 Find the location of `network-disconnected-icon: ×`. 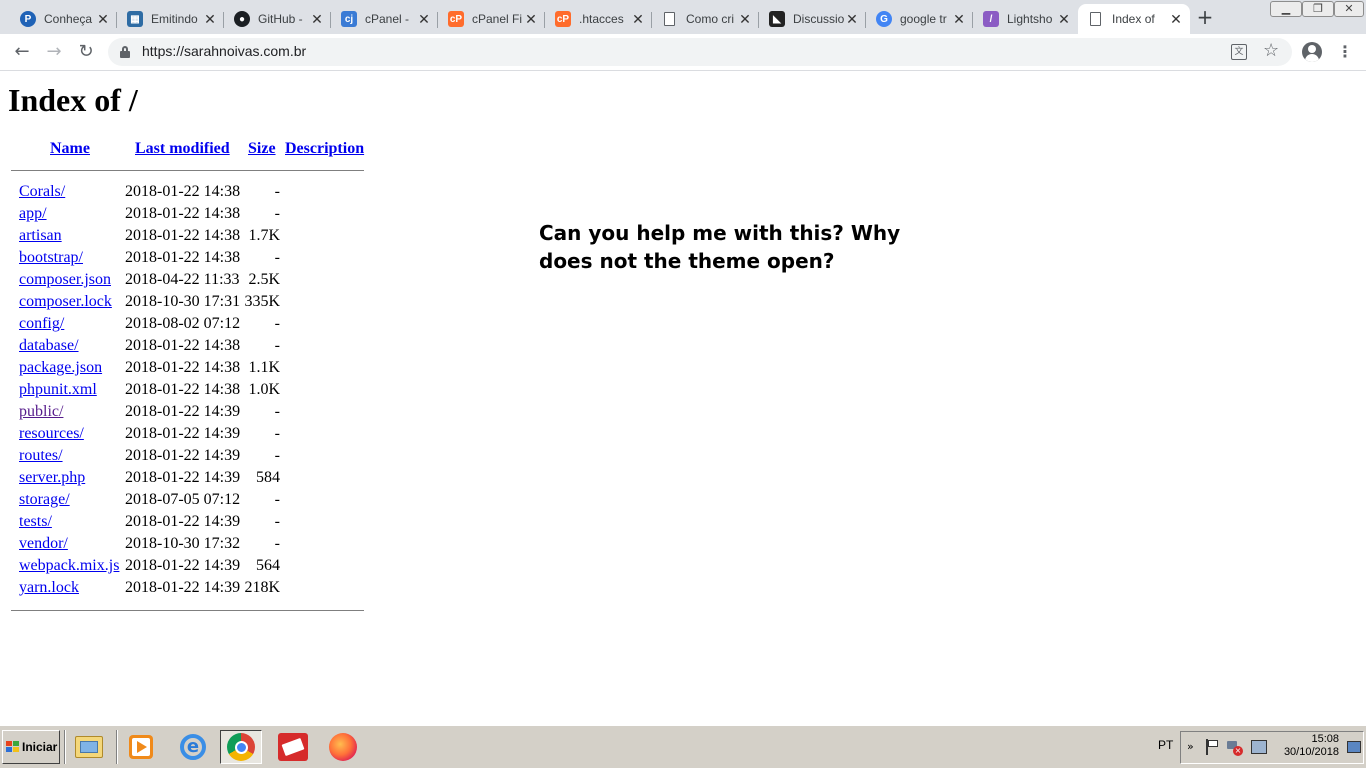

network-disconnected-icon: × is located at coordinates (1235, 747).